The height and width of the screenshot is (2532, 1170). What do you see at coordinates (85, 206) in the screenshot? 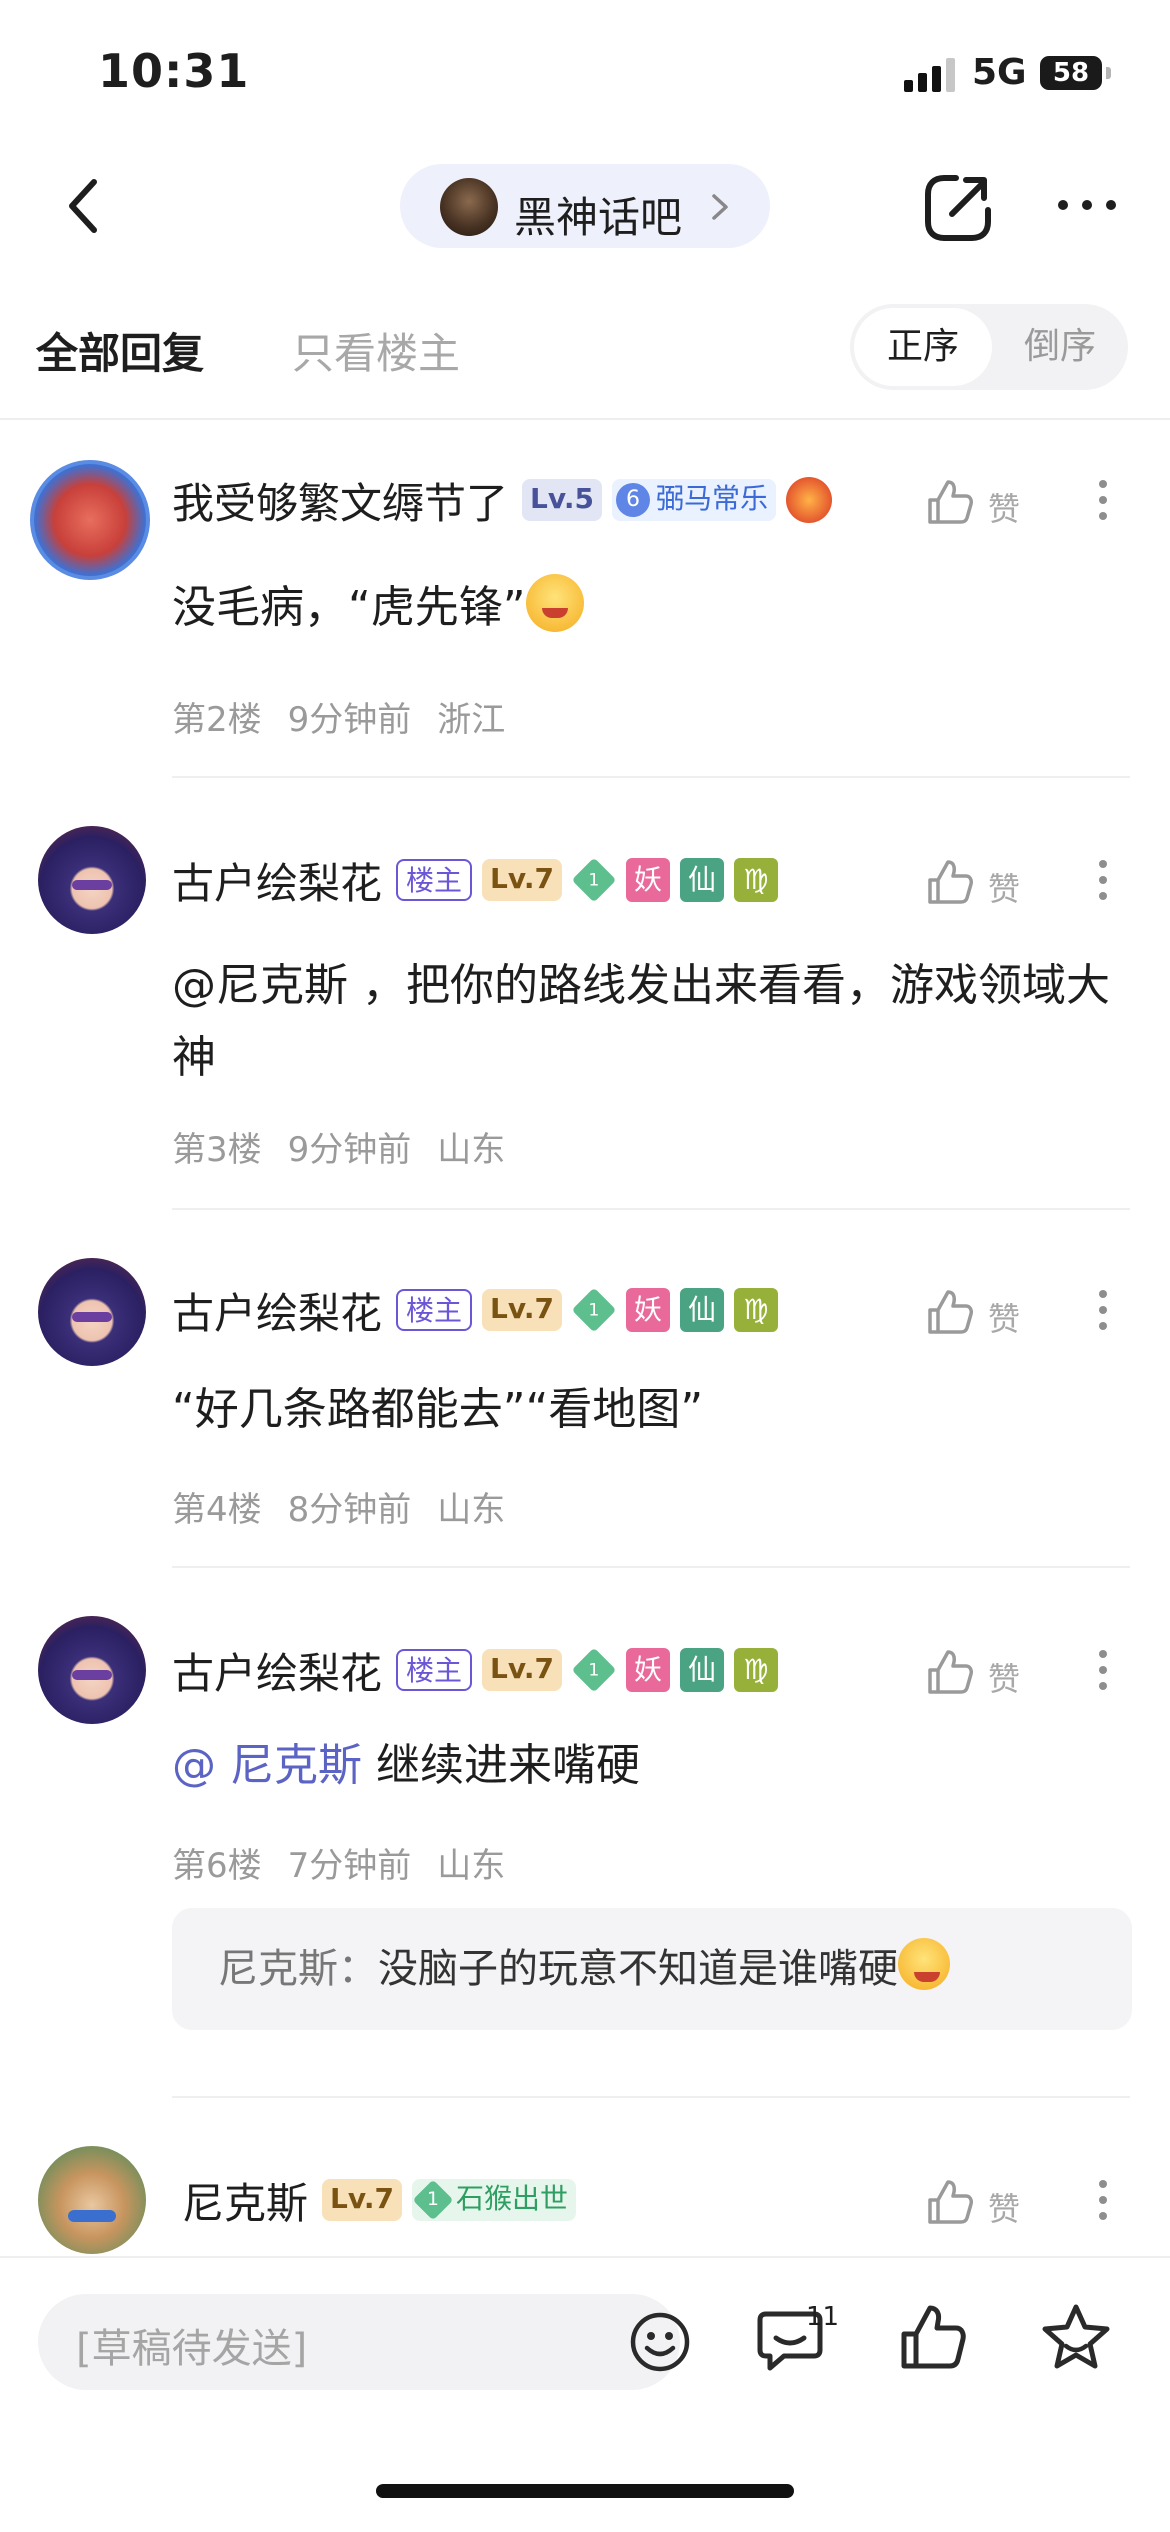
I see `back-arrow-icon` at bounding box center [85, 206].